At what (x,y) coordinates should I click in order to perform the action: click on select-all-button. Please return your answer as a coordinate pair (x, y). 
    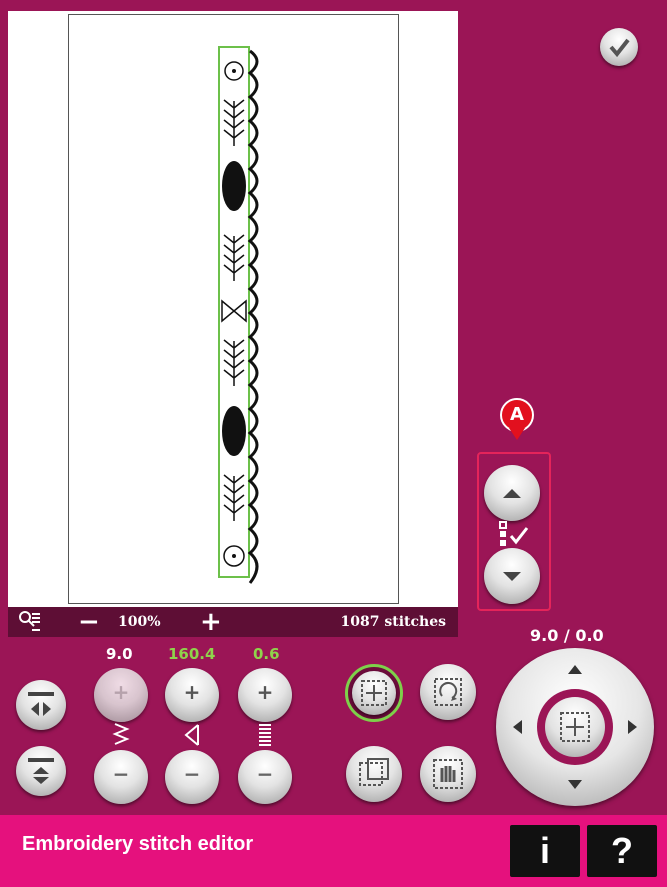
    Looking at the image, I should click on (374, 693).